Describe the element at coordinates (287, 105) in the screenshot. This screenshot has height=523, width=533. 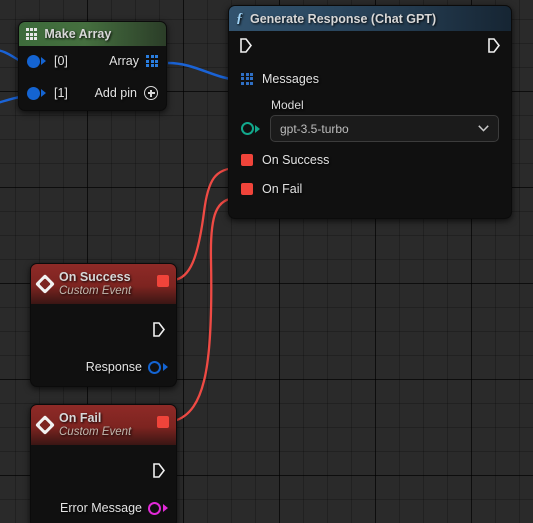
I see `property-label-model: Model` at that location.